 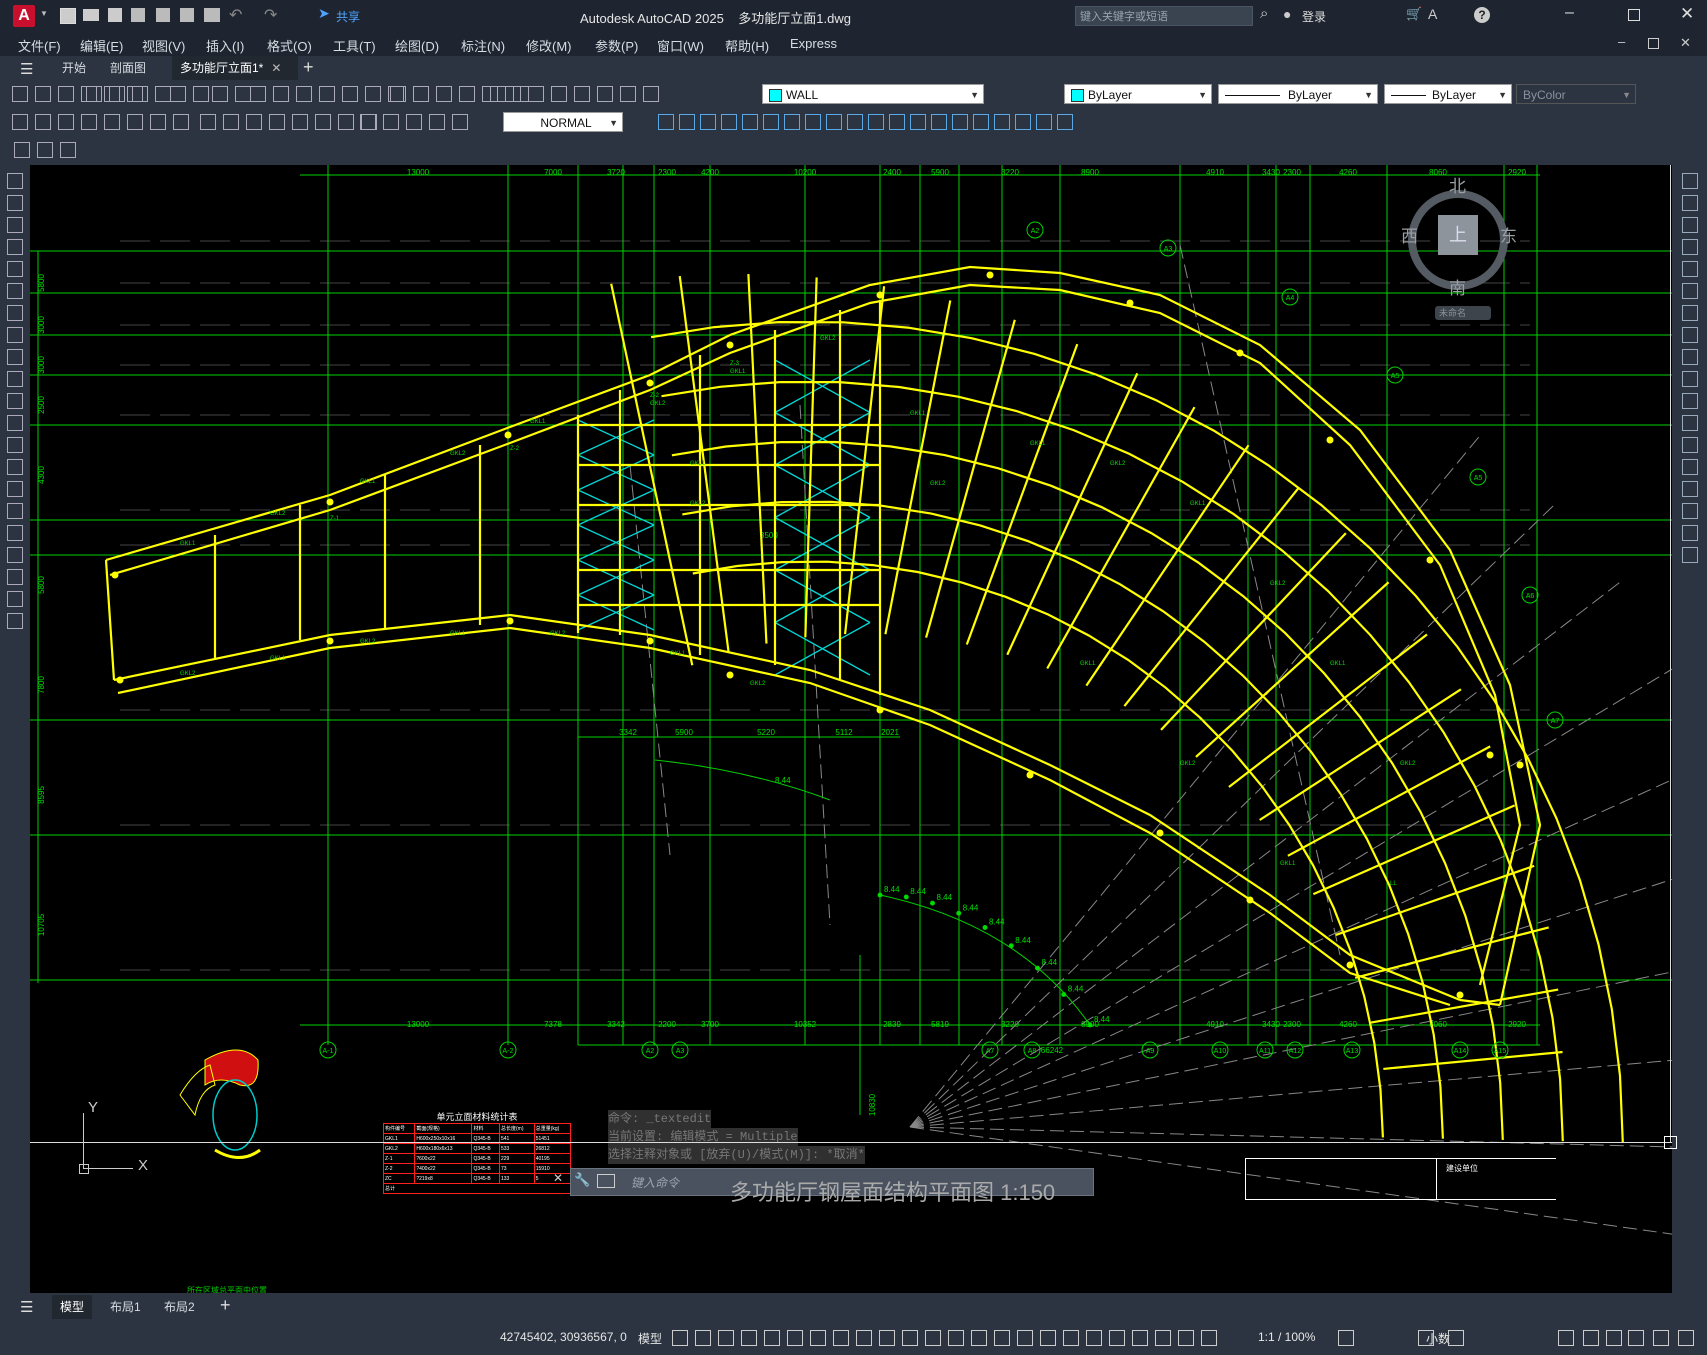 What do you see at coordinates (1653, 43) in the screenshot?
I see `doc-restore-icon` at bounding box center [1653, 43].